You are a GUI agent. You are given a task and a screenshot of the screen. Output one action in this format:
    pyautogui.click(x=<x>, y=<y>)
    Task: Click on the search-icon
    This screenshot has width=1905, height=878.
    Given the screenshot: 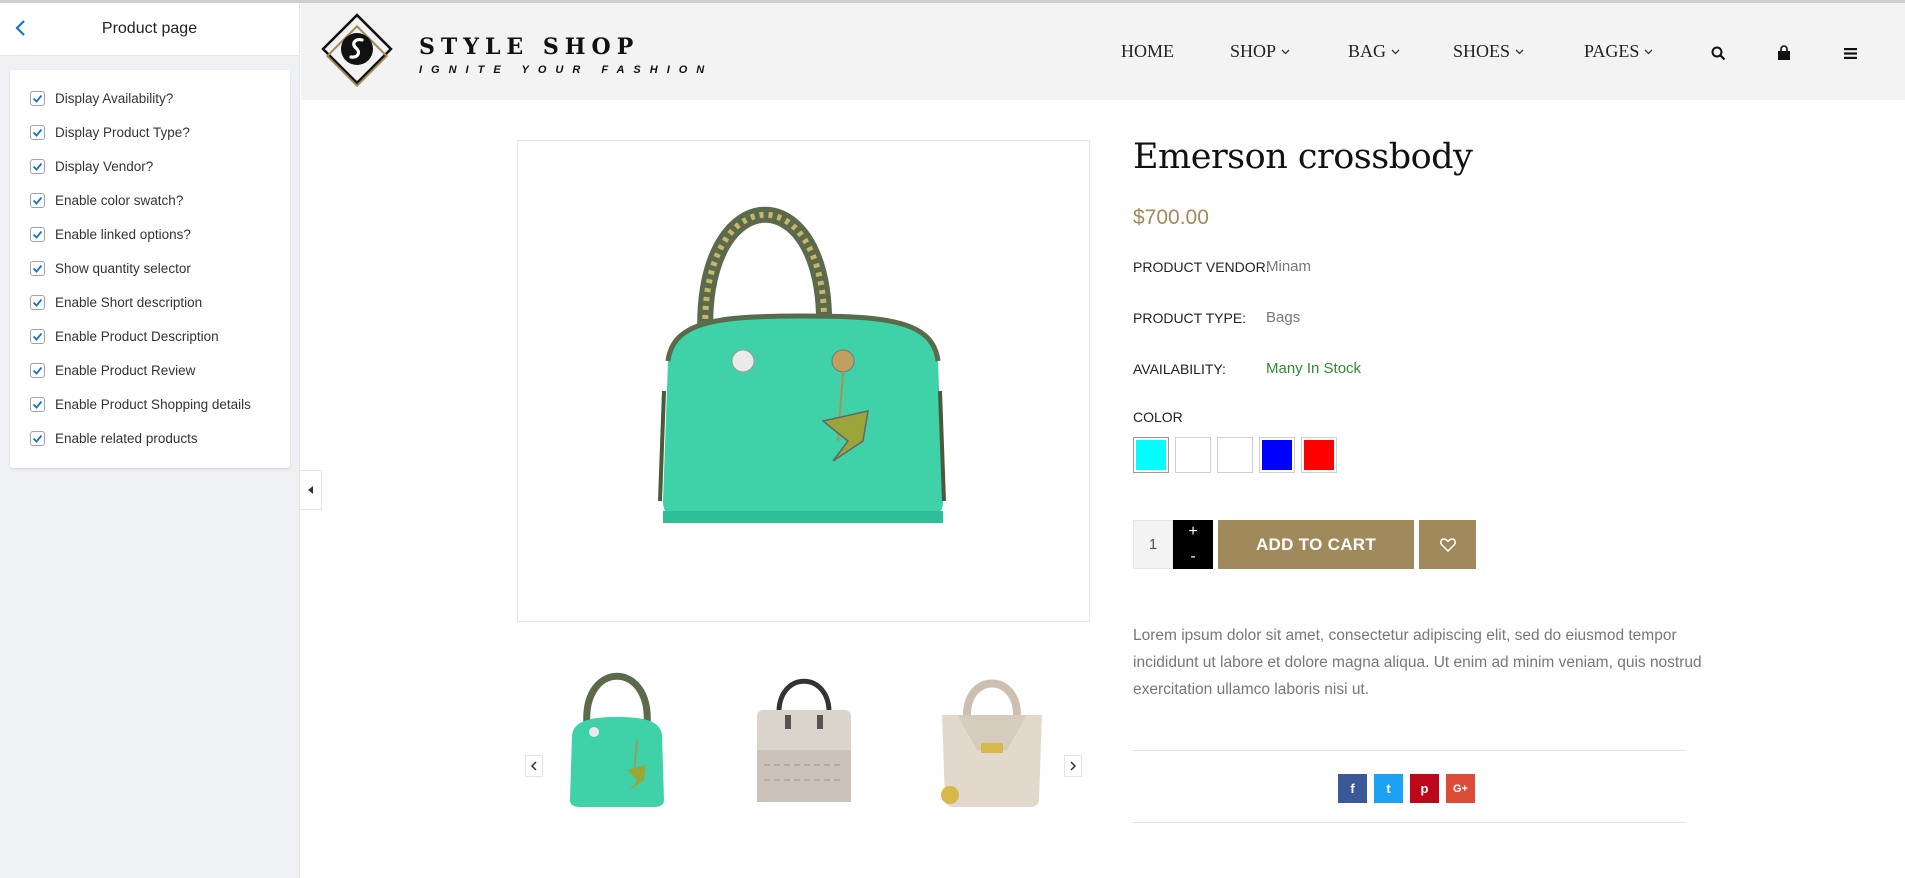 What is the action you would take?
    pyautogui.click(x=1718, y=53)
    